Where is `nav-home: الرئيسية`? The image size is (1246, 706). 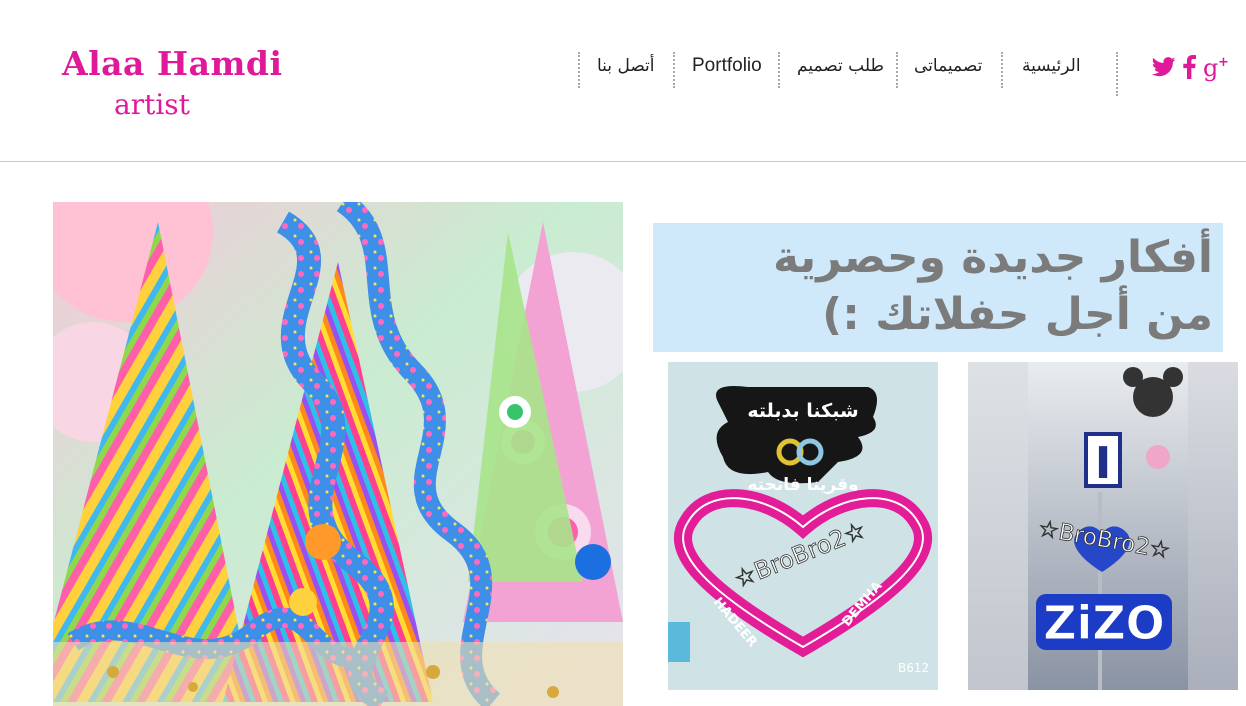
nav-home: الرئيسية is located at coordinates (1051, 66).